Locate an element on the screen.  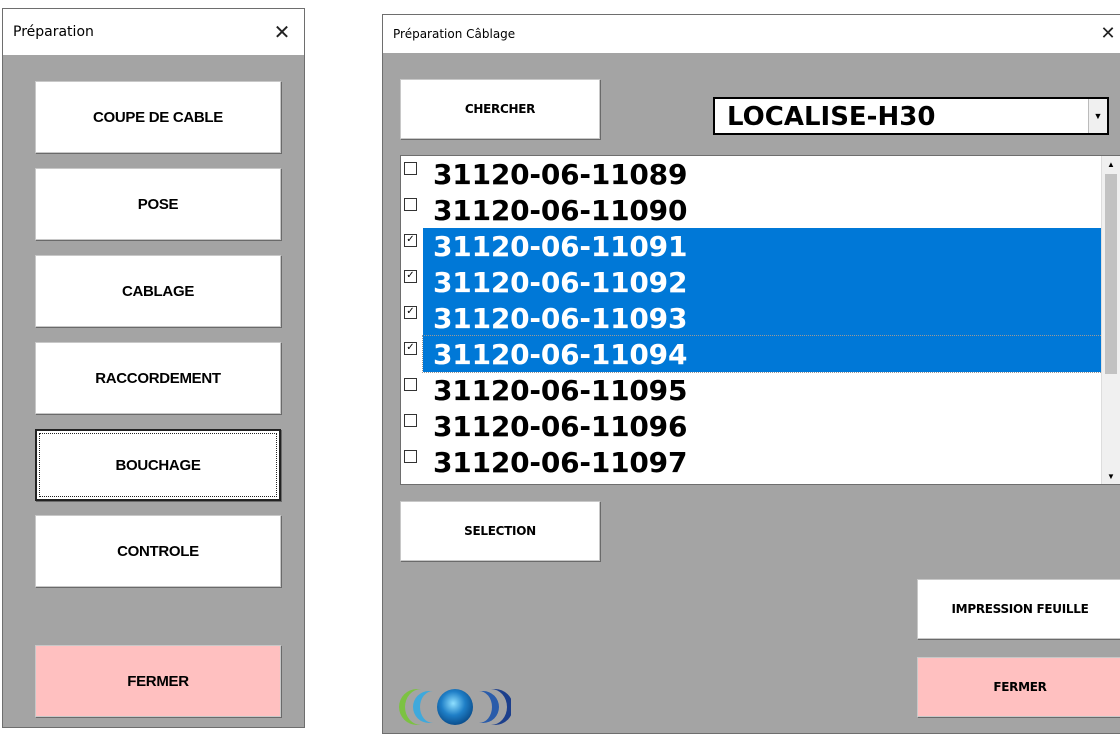
scroll-thumb is located at coordinates (1111, 274).